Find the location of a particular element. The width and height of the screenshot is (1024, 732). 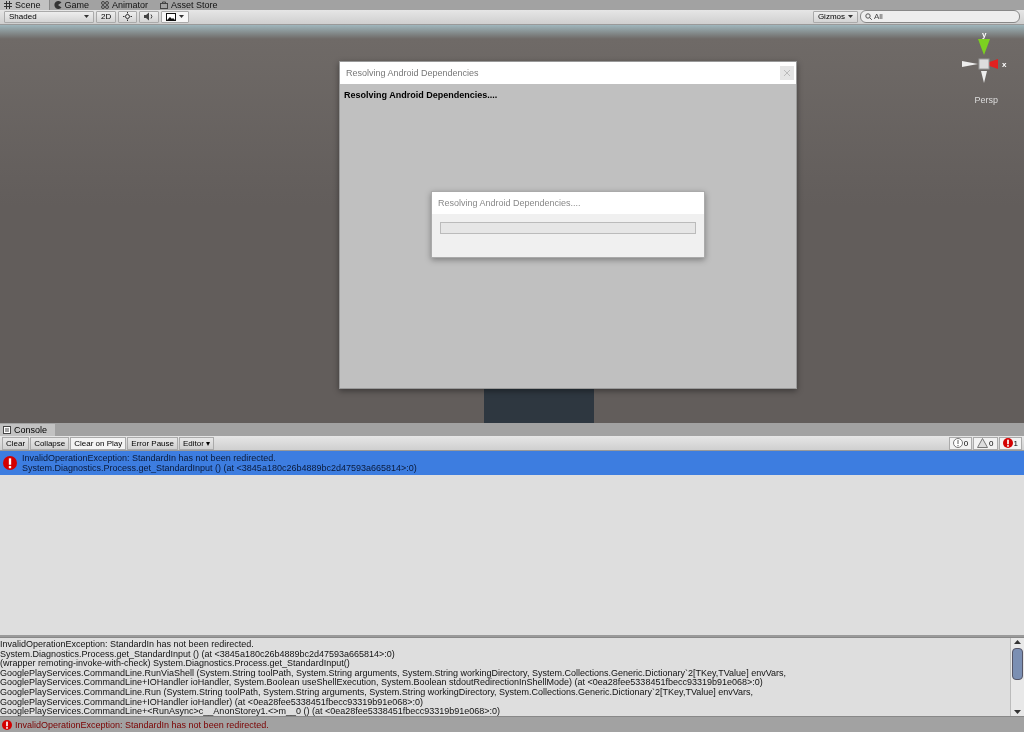

log-entry-text: System.Diagnostics.Process.get_StandardInput () (at <3845a180c26b4889bc2d47593a665814>:0) is located at coordinates (219, 468).